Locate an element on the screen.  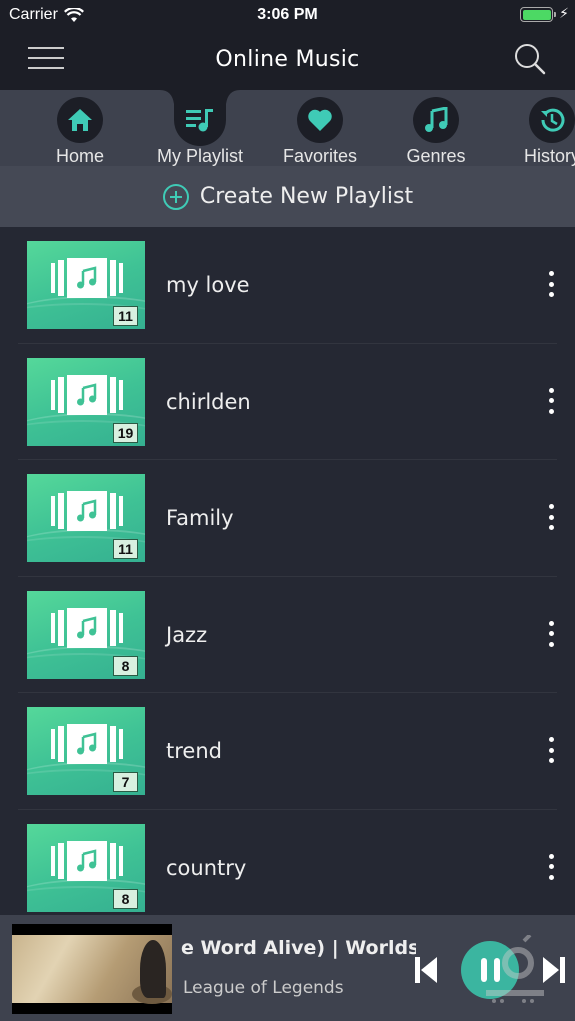
create-playlist-label: Create New Playlist is located at coordinates (306, 196).